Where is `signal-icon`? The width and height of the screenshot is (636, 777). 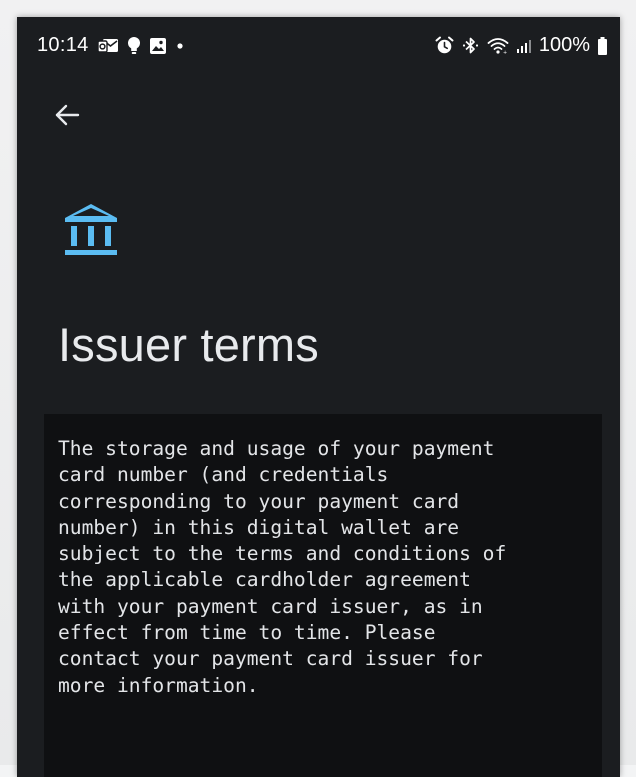
signal-icon is located at coordinates (524, 46).